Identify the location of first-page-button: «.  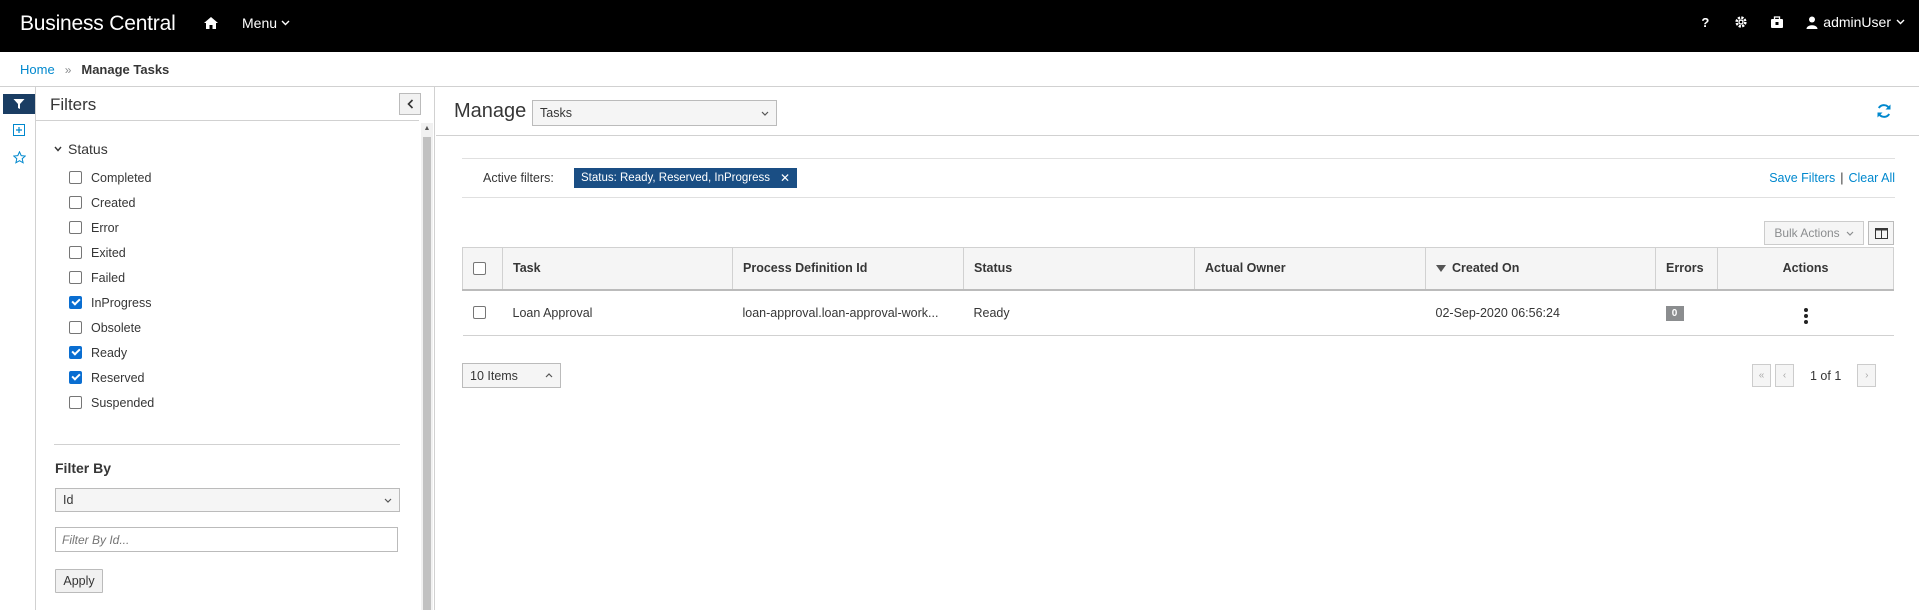
(1761, 375).